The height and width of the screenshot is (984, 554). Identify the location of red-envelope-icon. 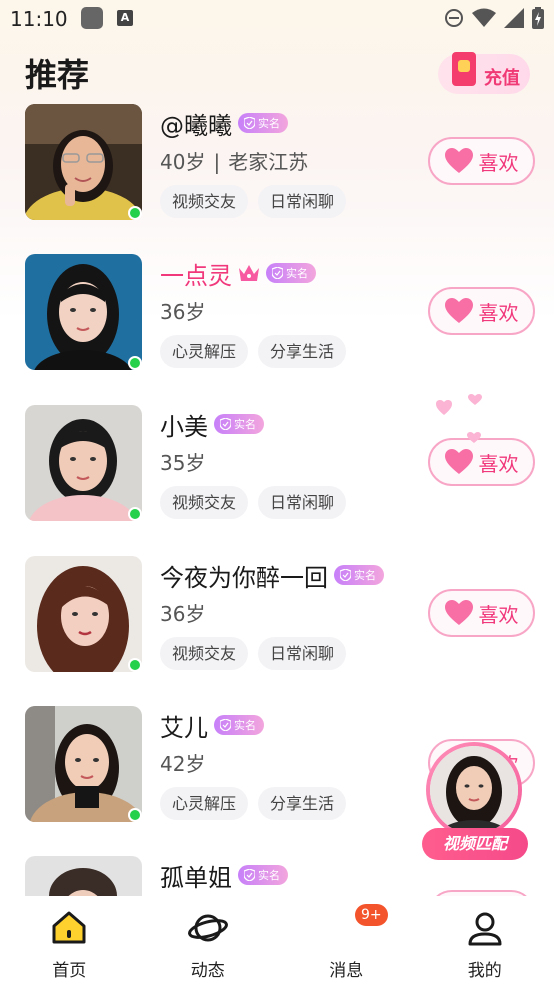
(464, 69).